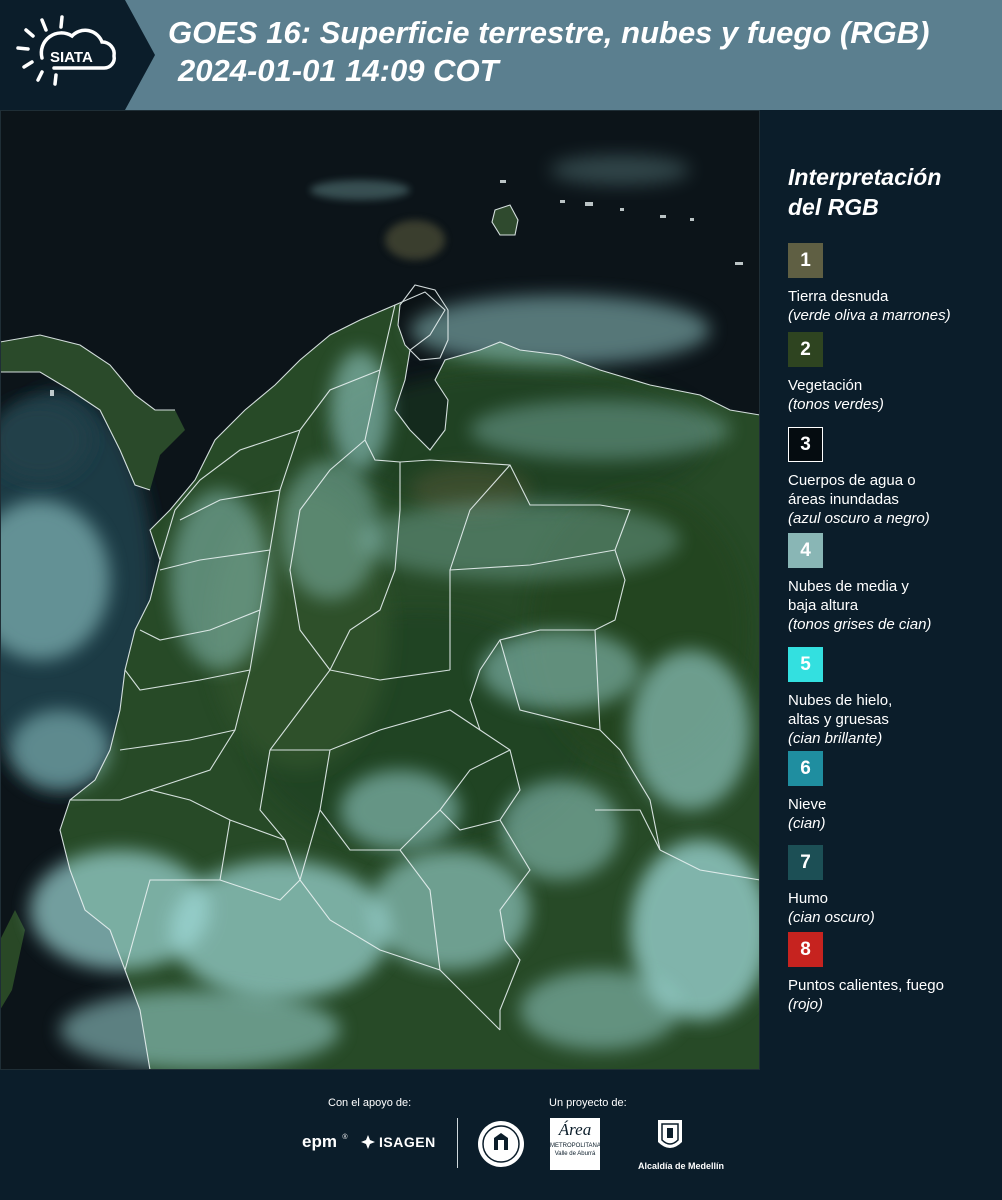 This screenshot has height=1200, width=1002. Describe the element at coordinates (575, 1154) in the screenshot. I see `area-logo-sub2: Valle de Aburrá` at that location.